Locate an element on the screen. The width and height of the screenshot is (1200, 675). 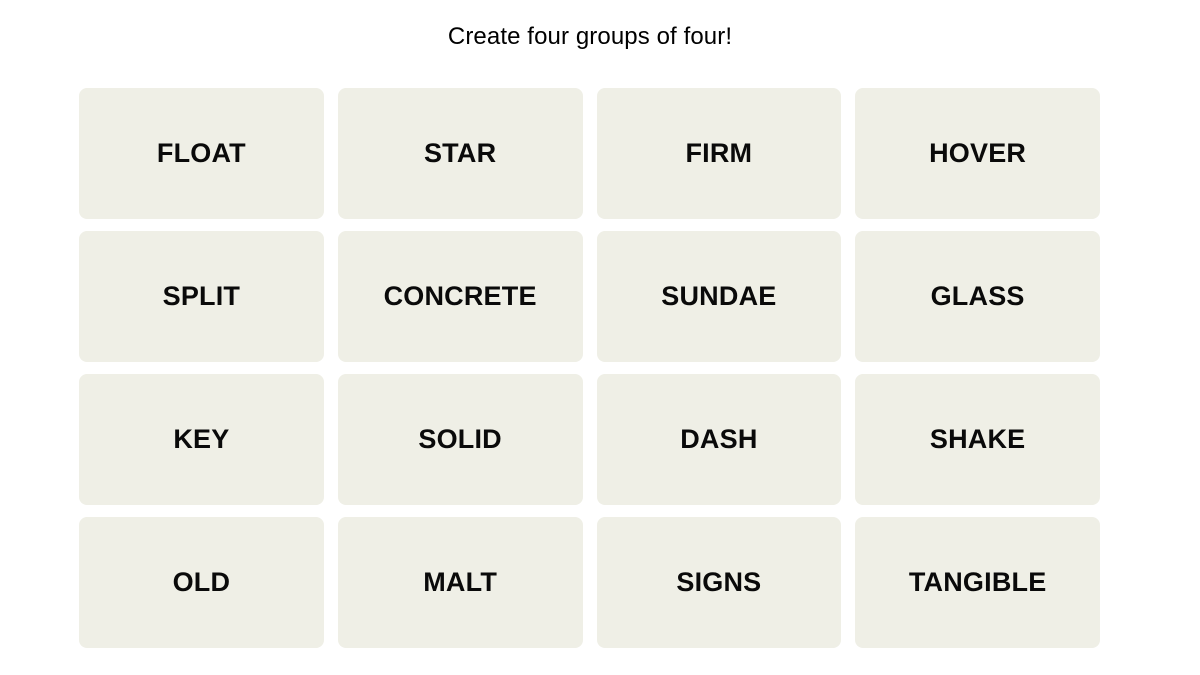
word-tile-label: DASH is located at coordinates (719, 439).